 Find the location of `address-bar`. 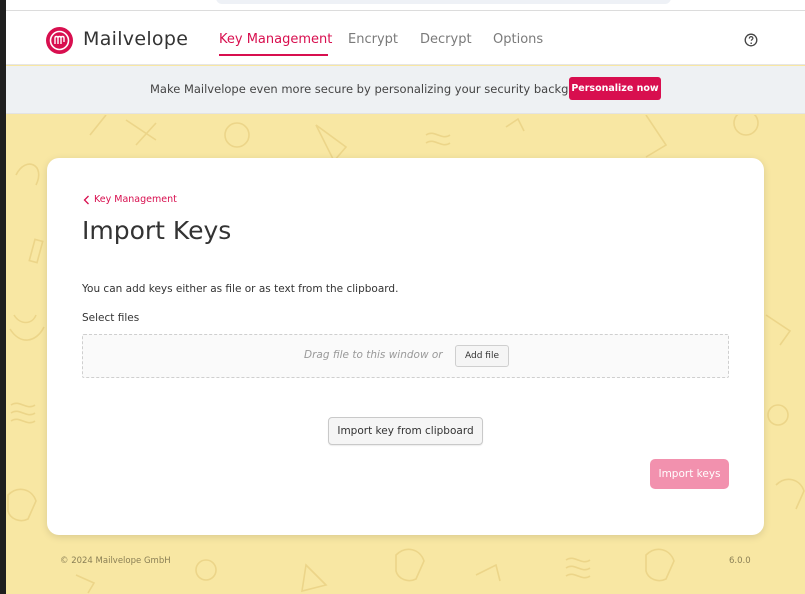

address-bar is located at coordinates (443, 2).